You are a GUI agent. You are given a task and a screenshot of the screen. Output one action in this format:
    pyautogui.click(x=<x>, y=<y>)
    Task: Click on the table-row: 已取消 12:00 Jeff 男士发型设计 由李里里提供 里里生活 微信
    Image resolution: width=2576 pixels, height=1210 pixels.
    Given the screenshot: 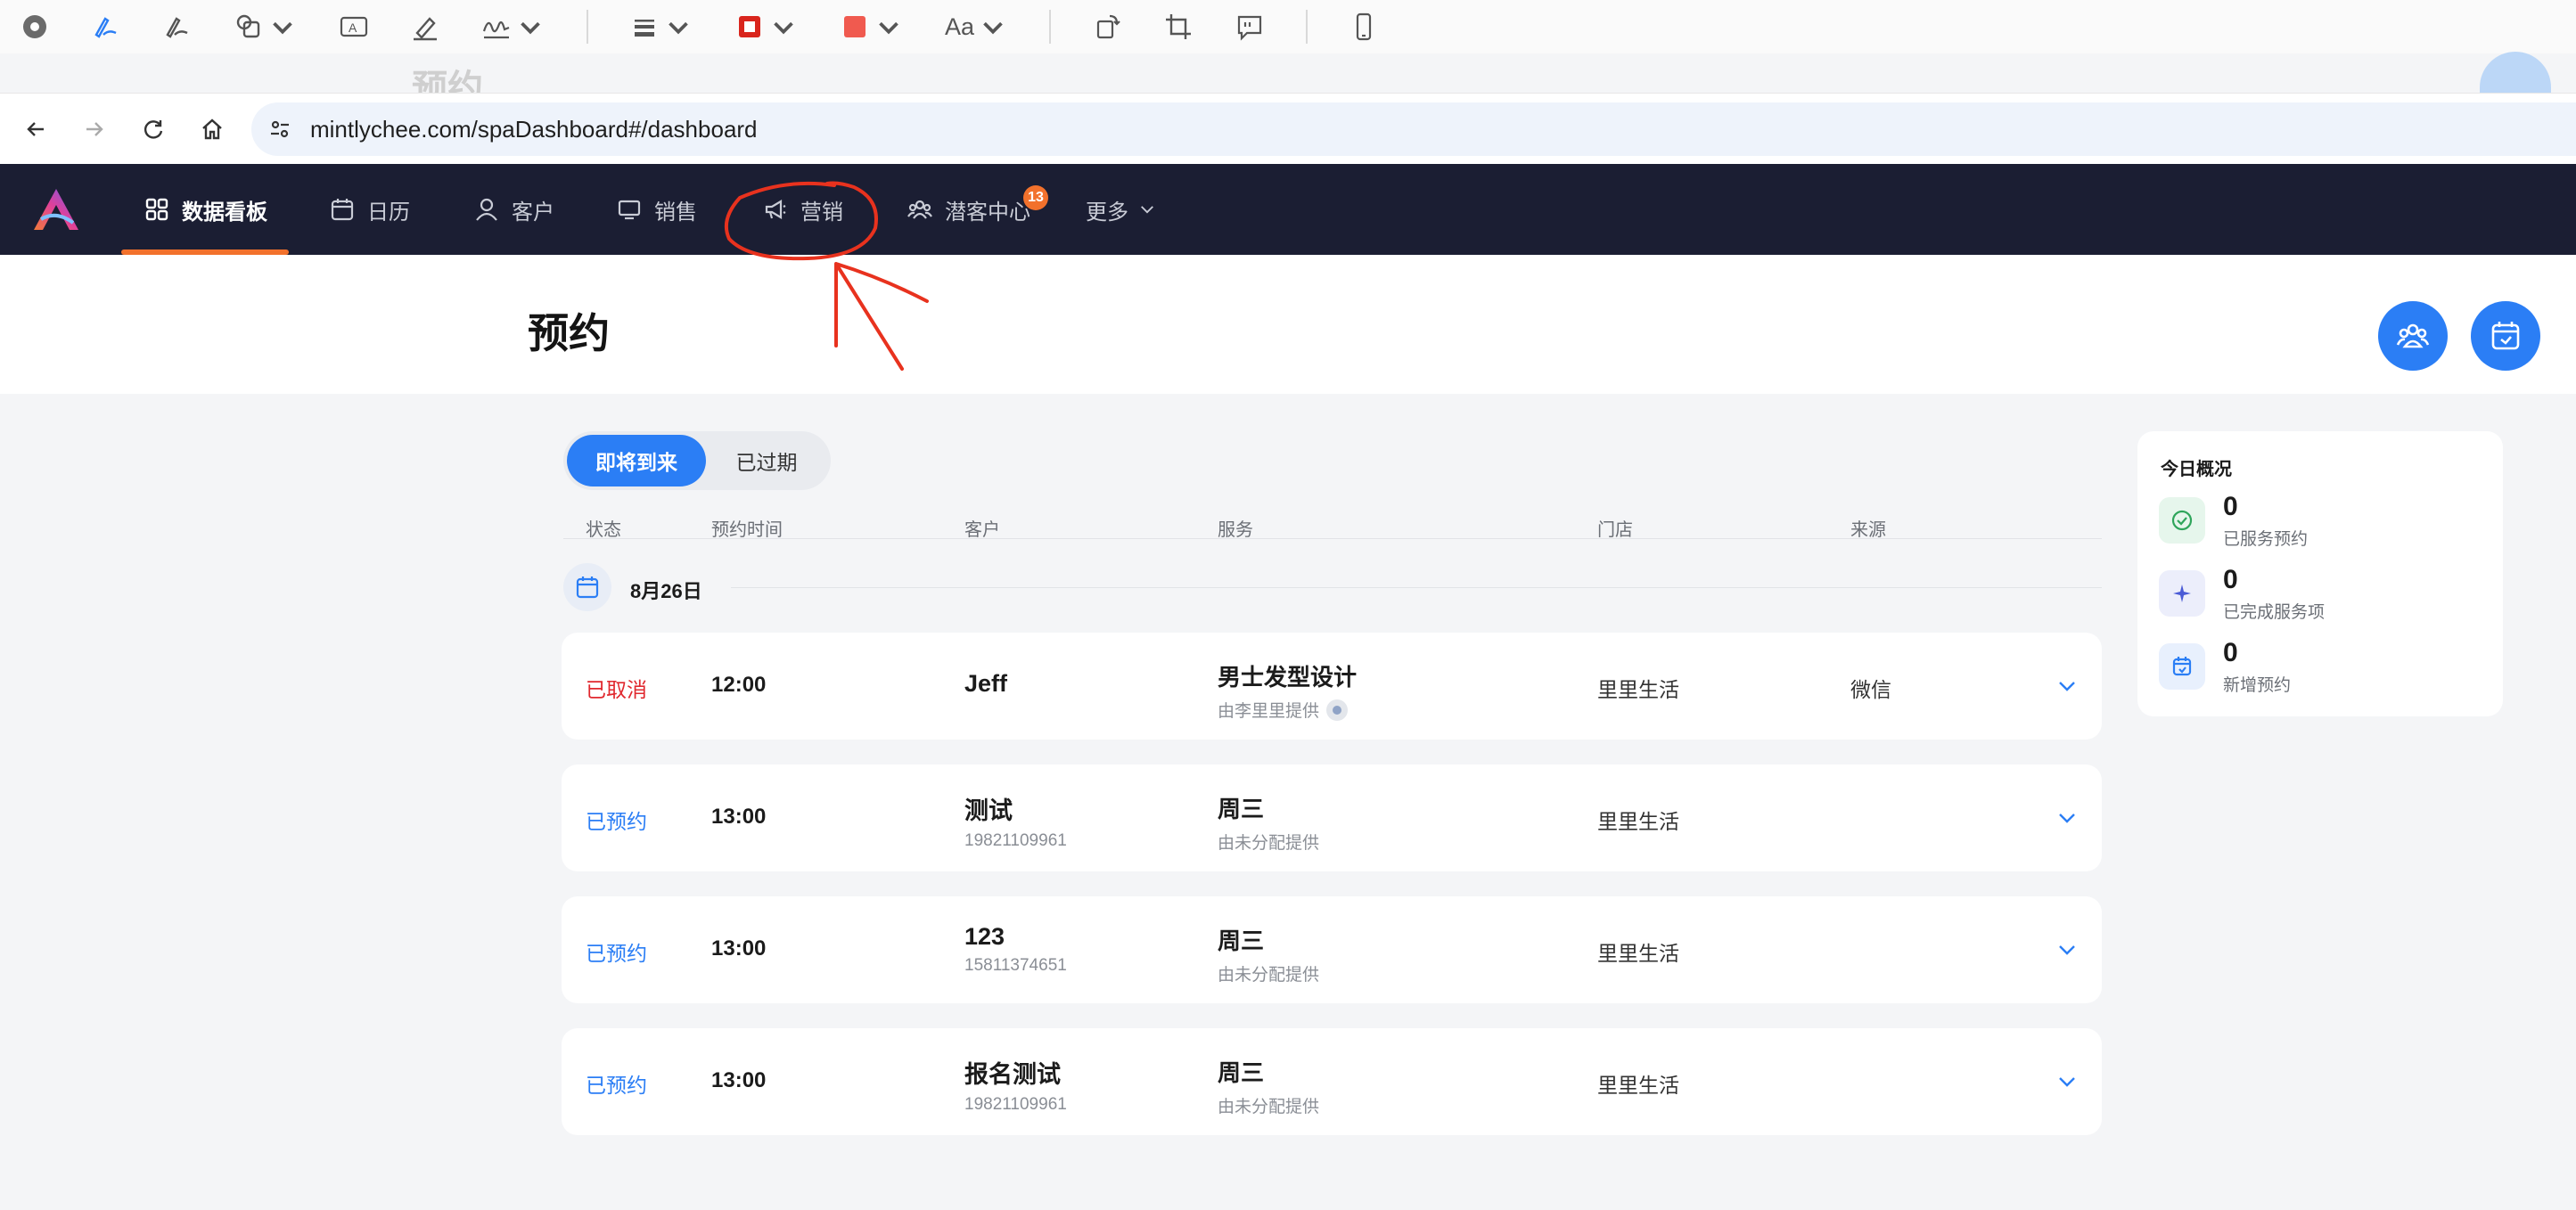 What is the action you would take?
    pyautogui.click(x=1332, y=687)
    